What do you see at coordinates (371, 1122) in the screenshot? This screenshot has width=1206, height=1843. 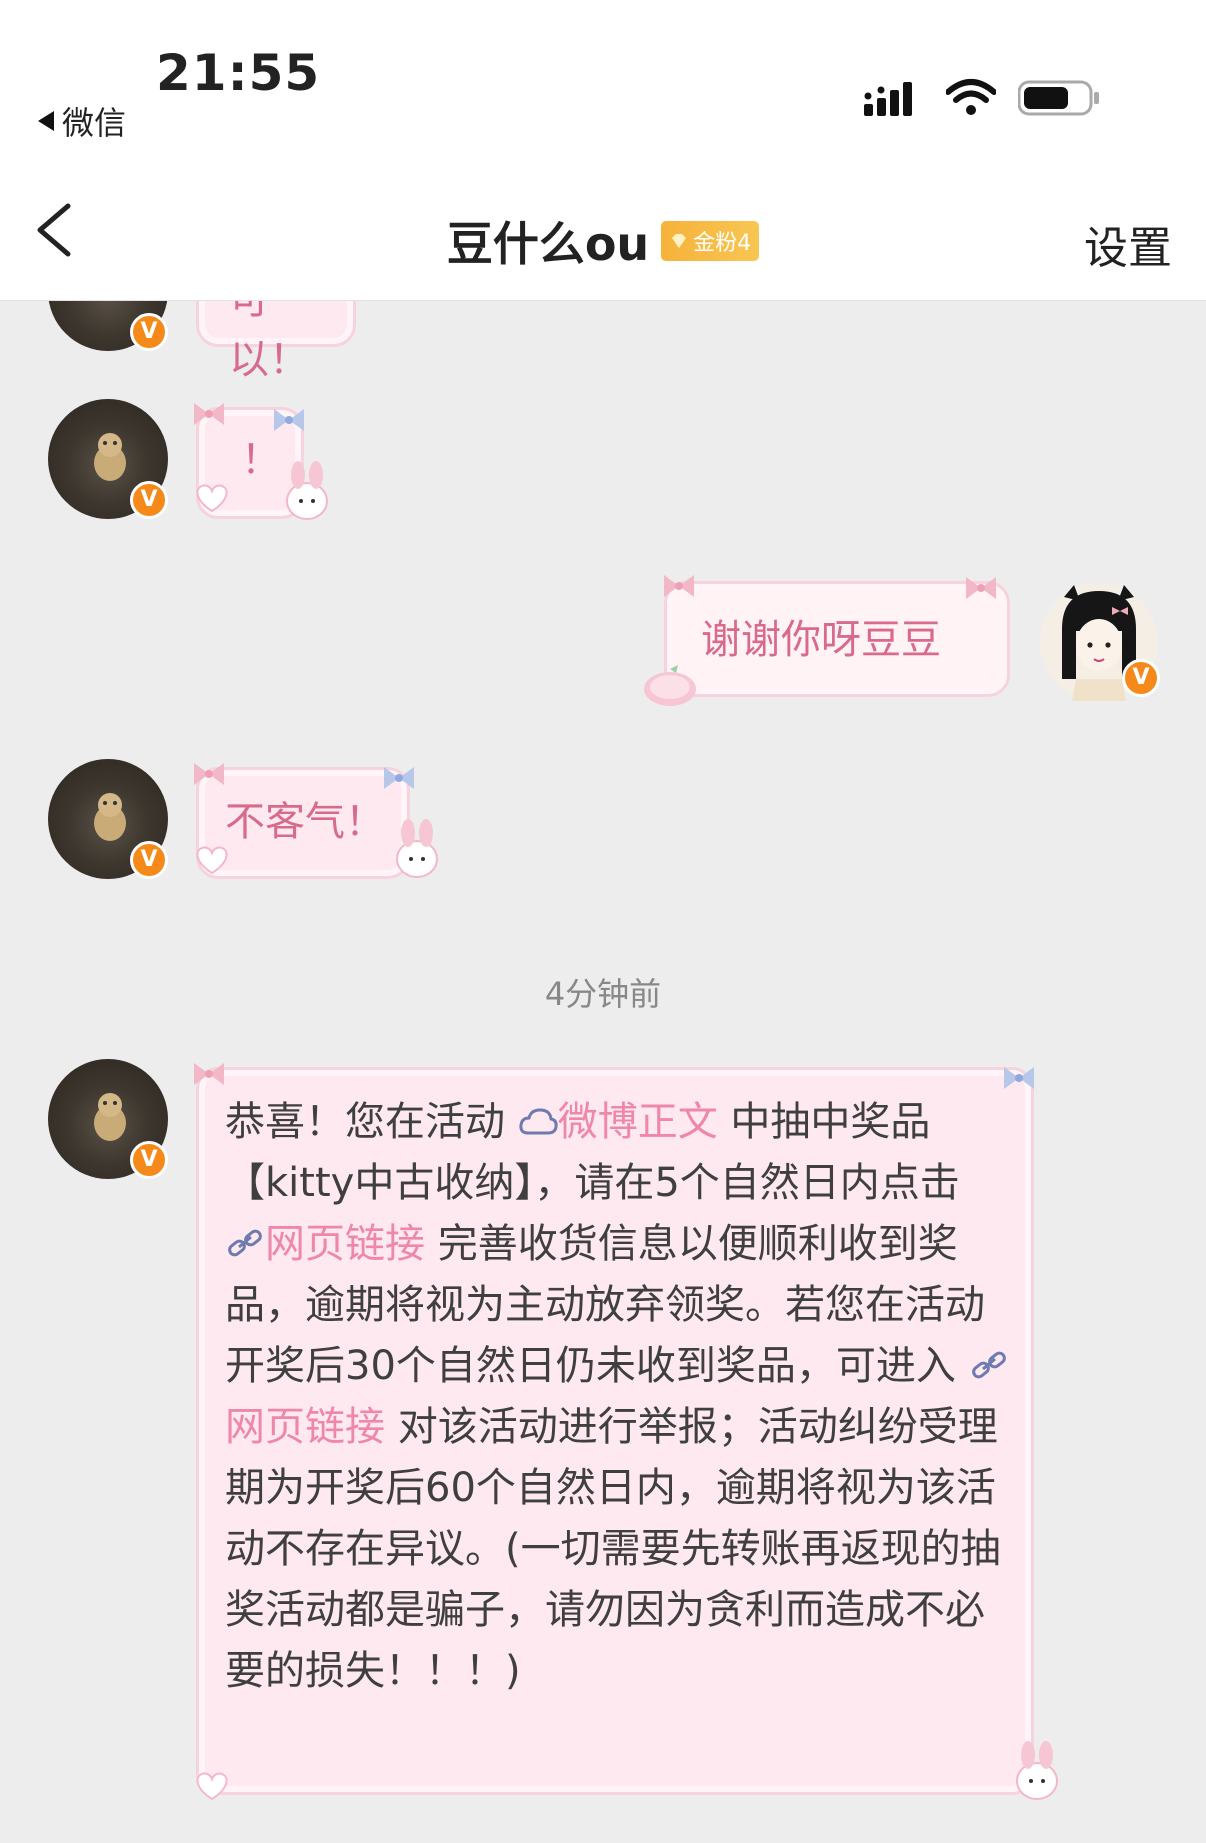 I see `message-text-part: 恭喜！您在活动` at bounding box center [371, 1122].